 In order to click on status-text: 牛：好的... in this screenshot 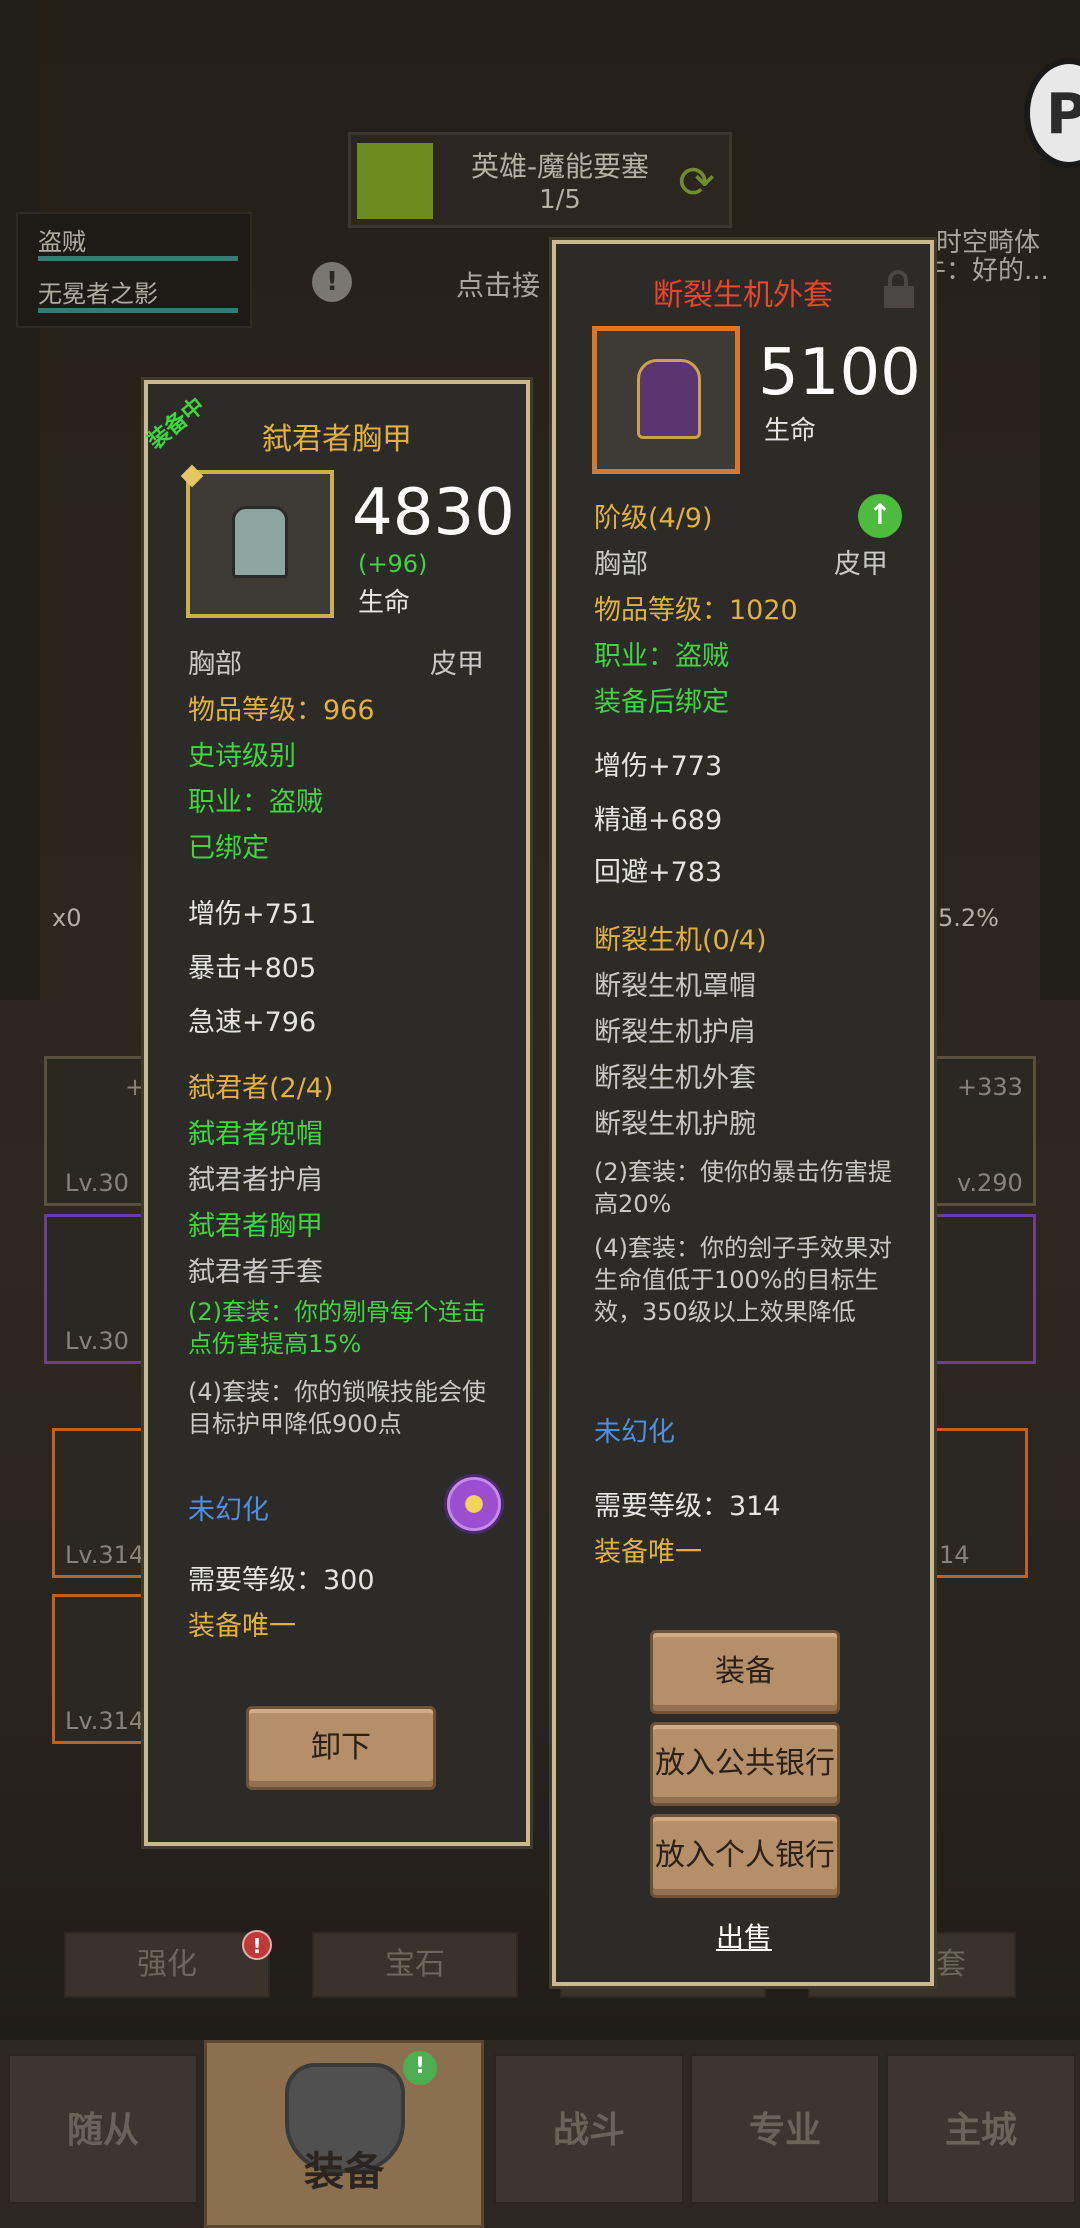, I will do `click(984, 271)`.